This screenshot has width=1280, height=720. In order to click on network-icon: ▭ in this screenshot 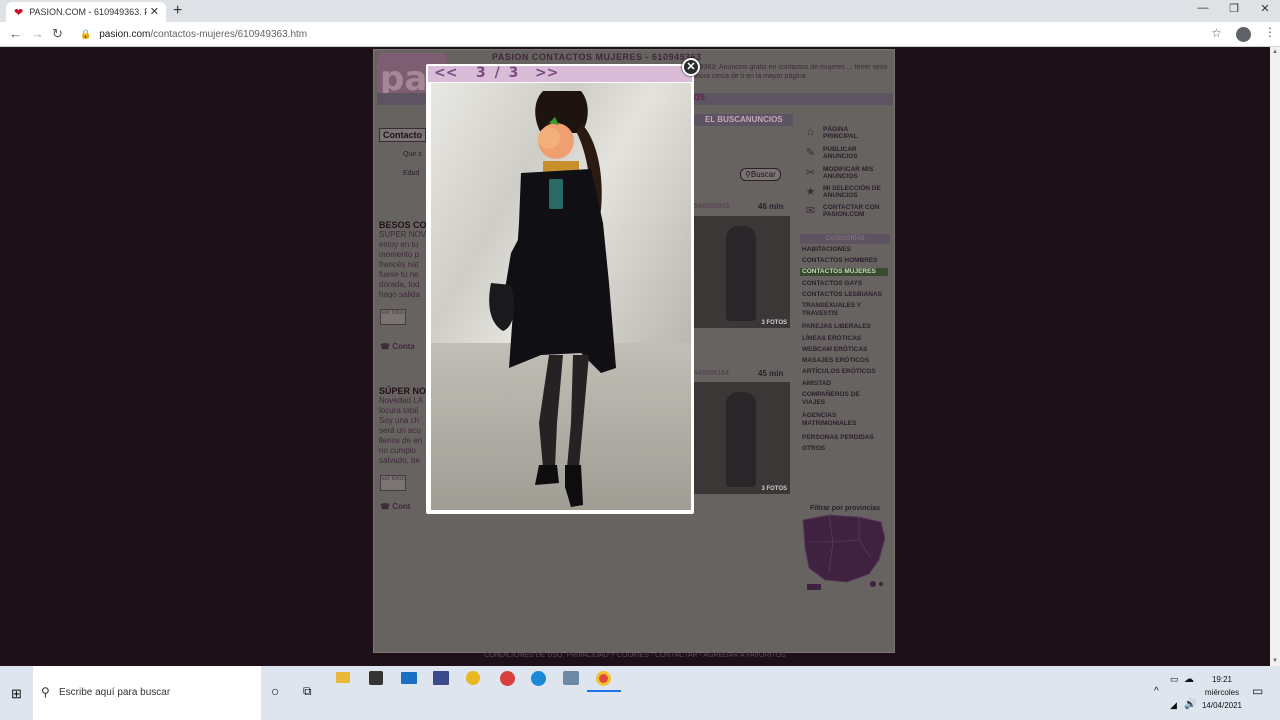, I will do `click(1174, 679)`.